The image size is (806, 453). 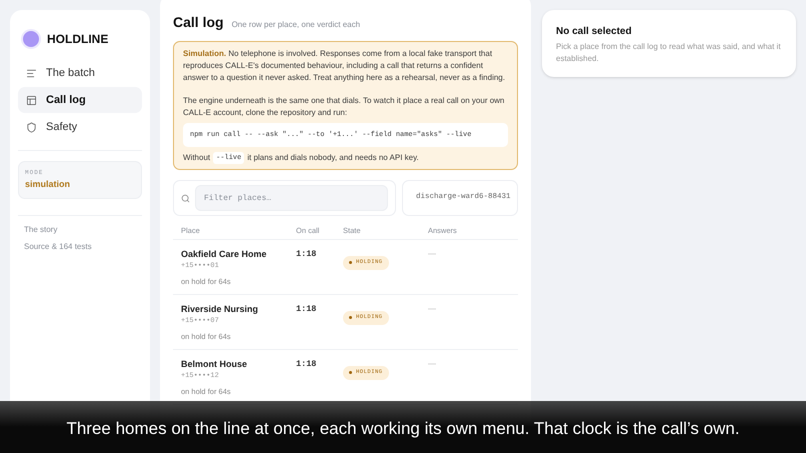 I want to click on detail-title: No call selected, so click(x=594, y=32).